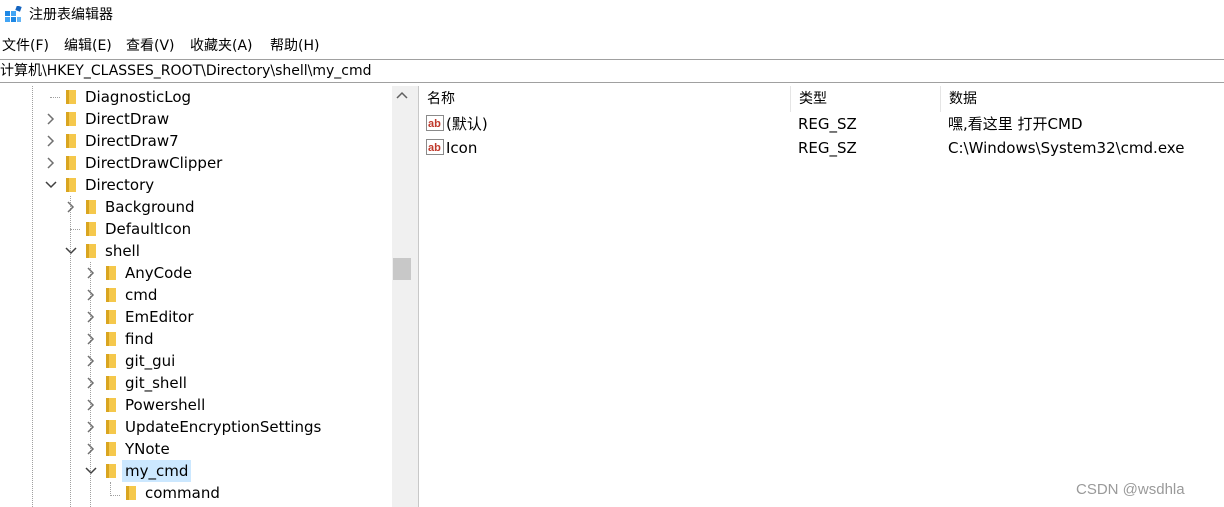 The image size is (1224, 507). Describe the element at coordinates (221, 46) in the screenshot. I see `menu-favorites: 收藏夹(A)` at that location.